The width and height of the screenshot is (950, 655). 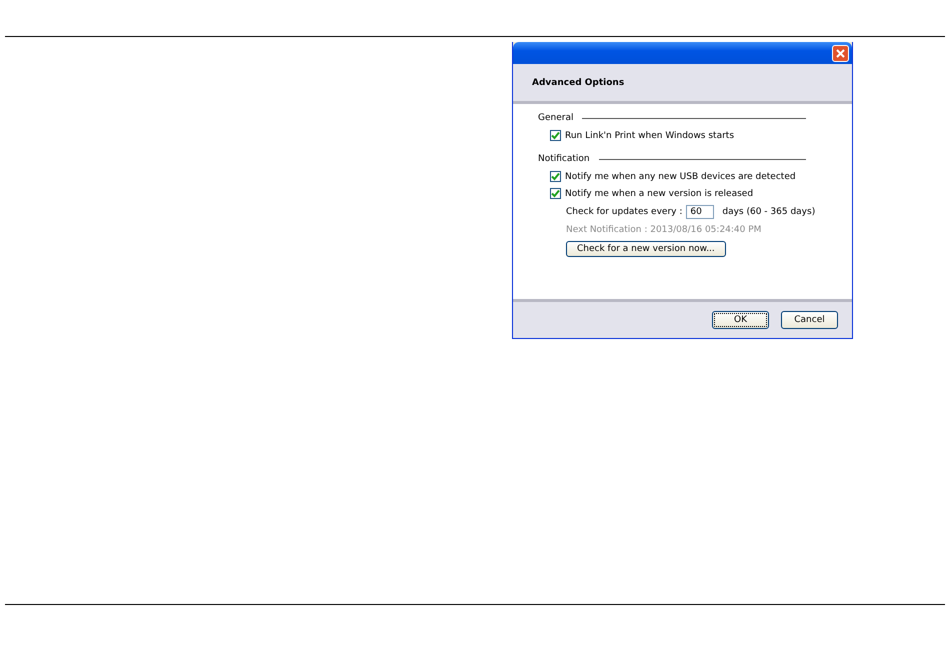 What do you see at coordinates (769, 212) in the screenshot?
I see `field-unit: days (60 - 365 days)` at bounding box center [769, 212].